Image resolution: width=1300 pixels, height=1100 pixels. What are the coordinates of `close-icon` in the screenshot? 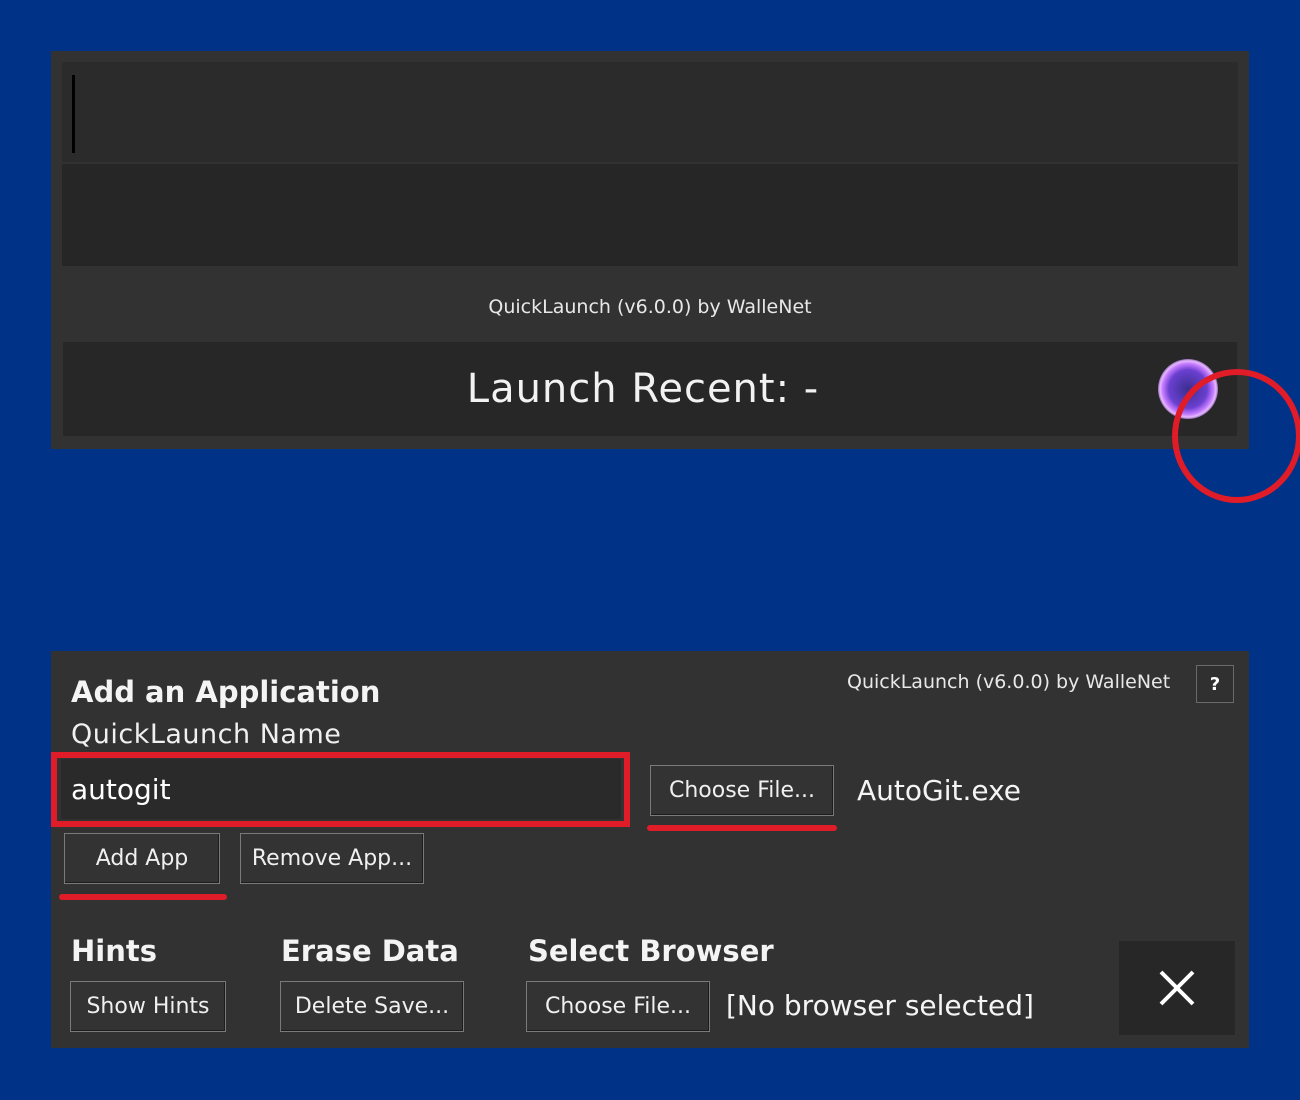 It's located at (1177, 988).